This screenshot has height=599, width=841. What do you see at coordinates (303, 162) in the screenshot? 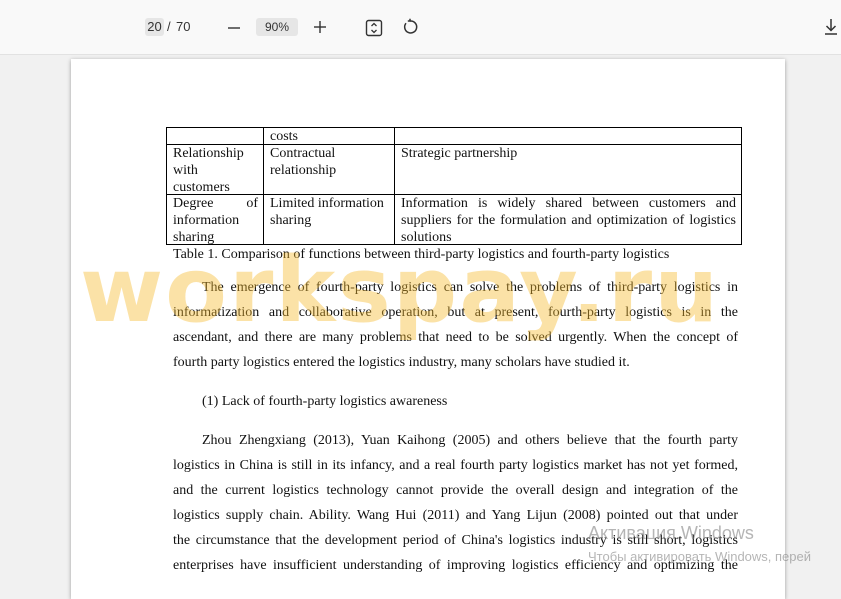
I see `table-cell: Contractual relationship` at bounding box center [303, 162].